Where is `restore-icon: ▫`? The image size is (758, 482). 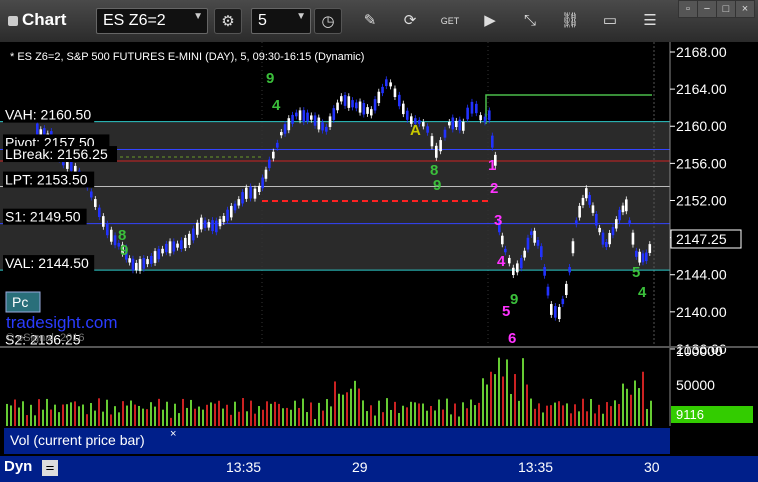 restore-icon: ▫ is located at coordinates (688, 9).